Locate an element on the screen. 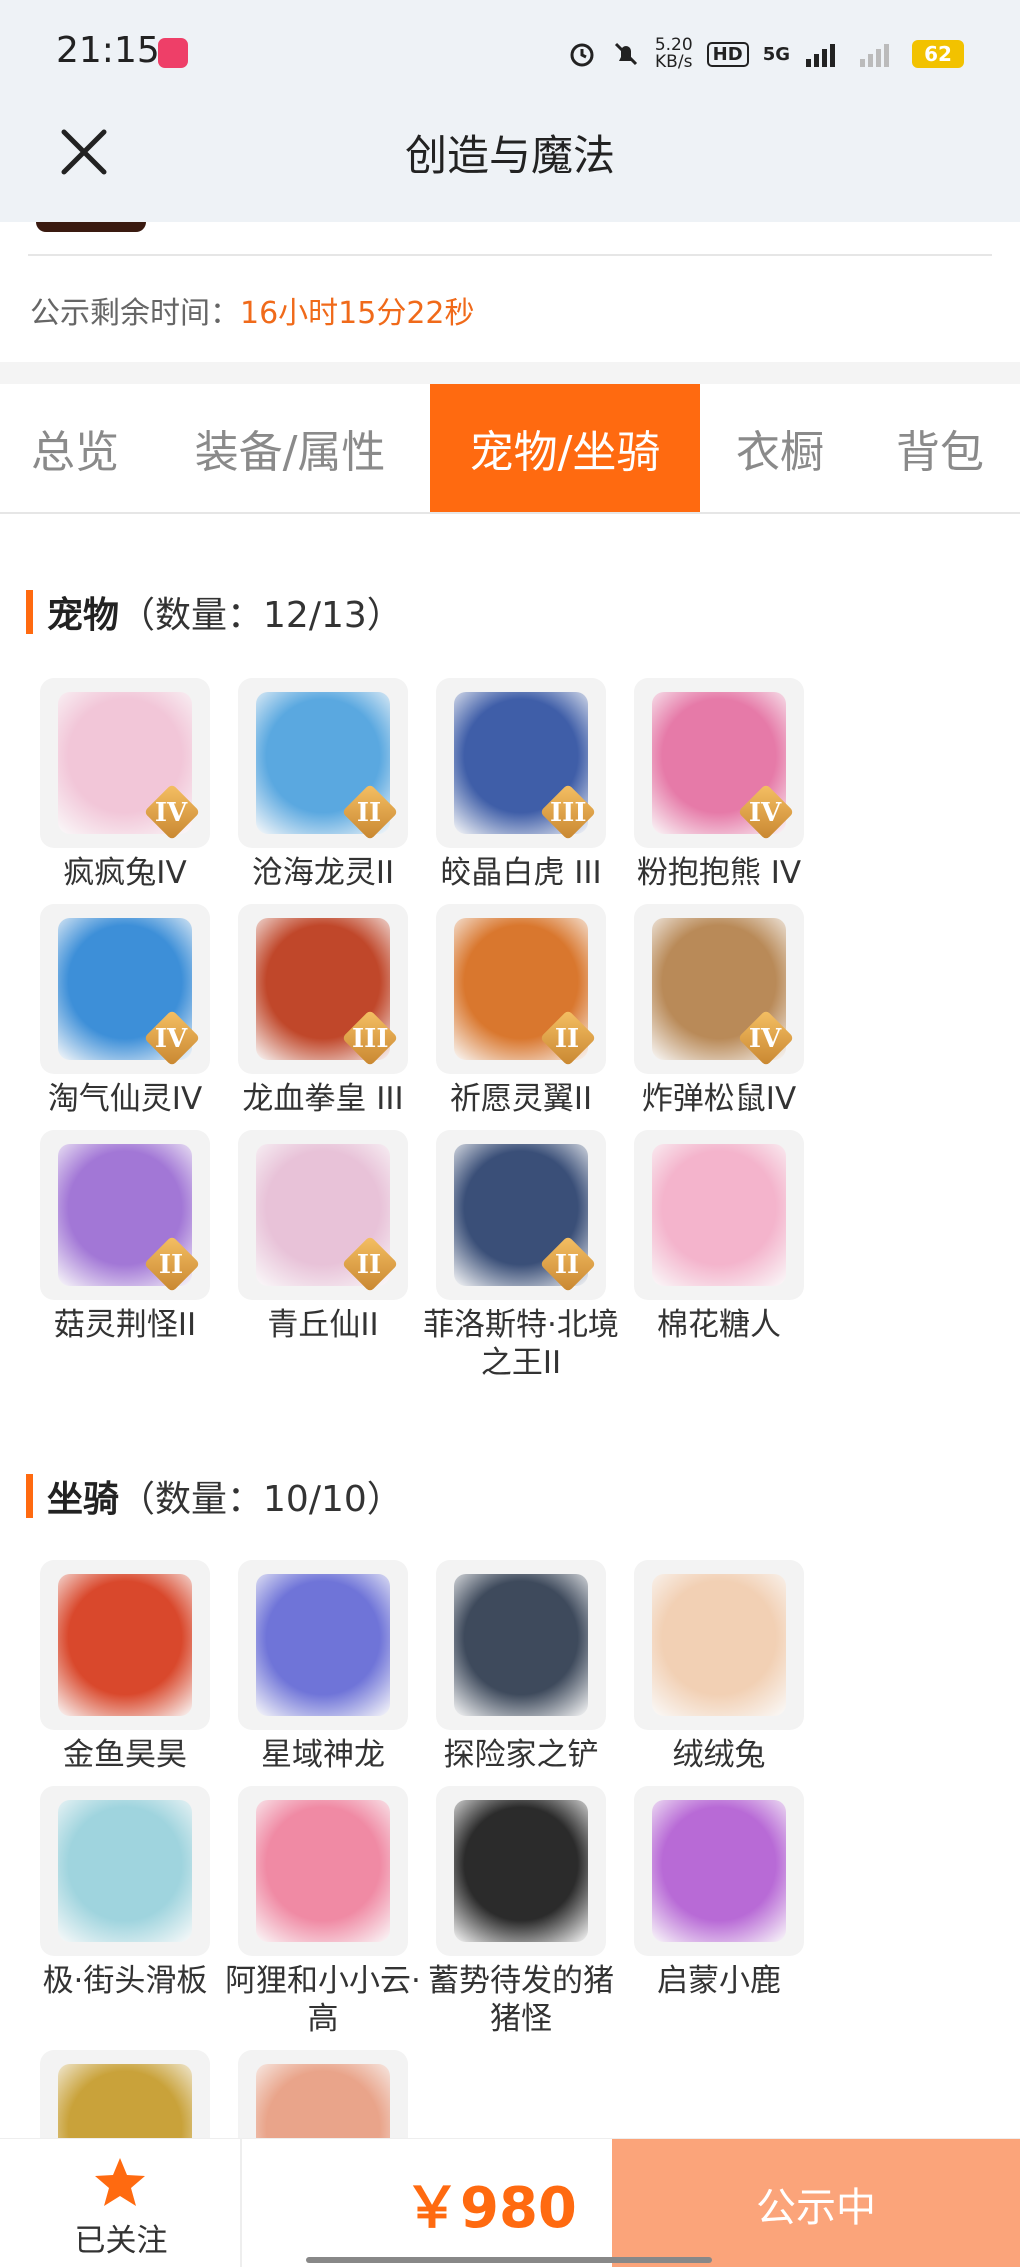  status-time: 21:15 is located at coordinates (108, 50).